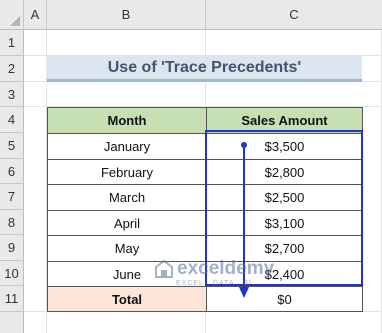  What do you see at coordinates (284, 172) in the screenshot?
I see `cell-amount: $2,800` at bounding box center [284, 172].